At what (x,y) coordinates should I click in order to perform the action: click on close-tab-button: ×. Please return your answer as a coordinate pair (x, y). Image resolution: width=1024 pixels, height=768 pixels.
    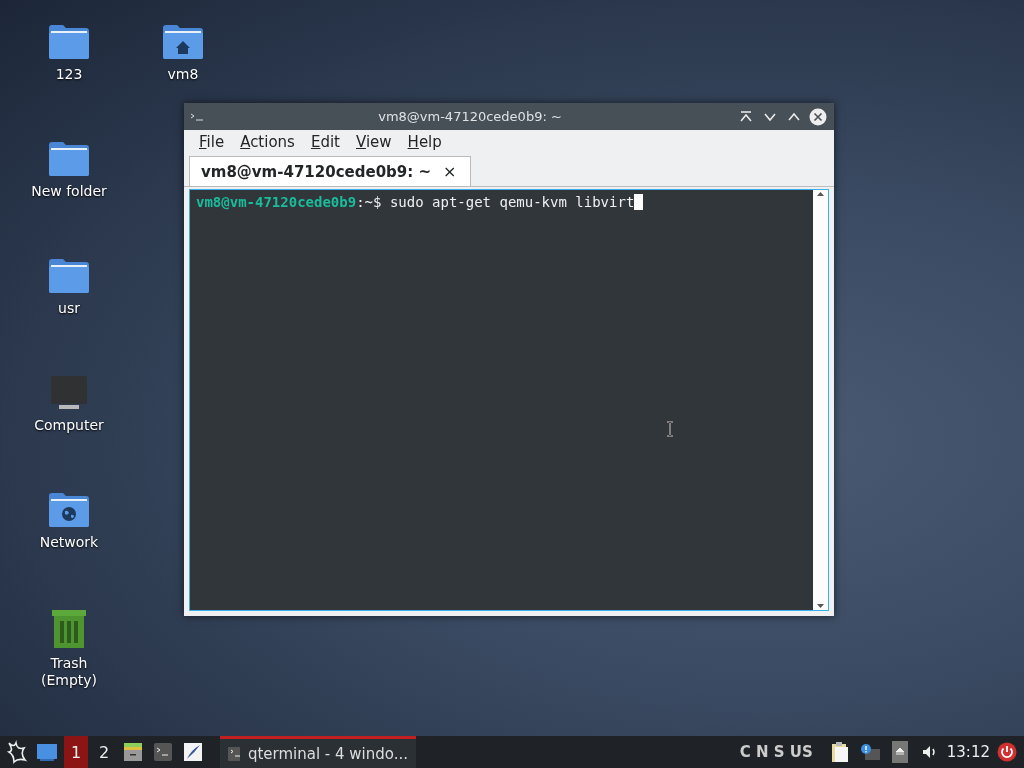
    Looking at the image, I should click on (450, 171).